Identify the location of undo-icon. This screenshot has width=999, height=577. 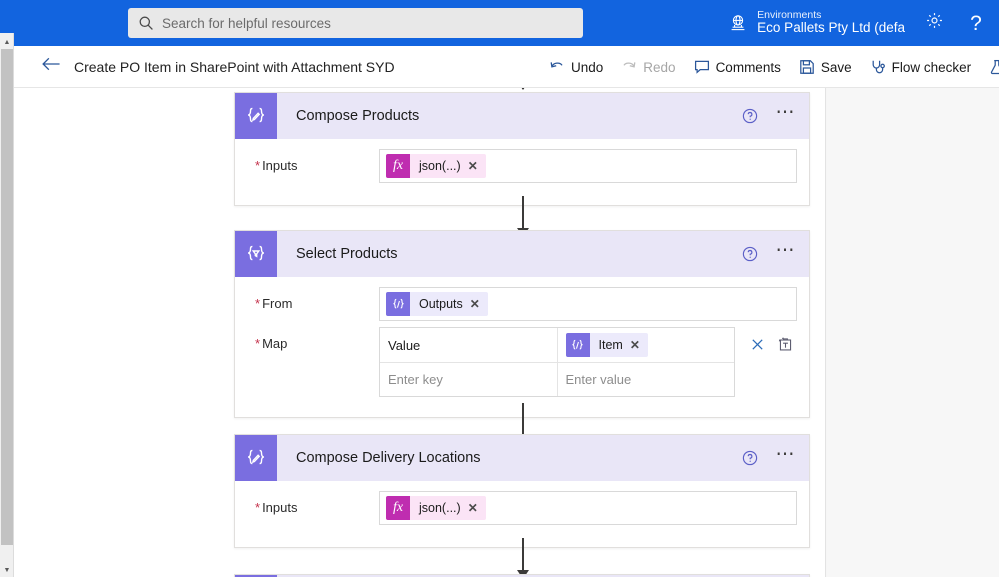
(557, 67).